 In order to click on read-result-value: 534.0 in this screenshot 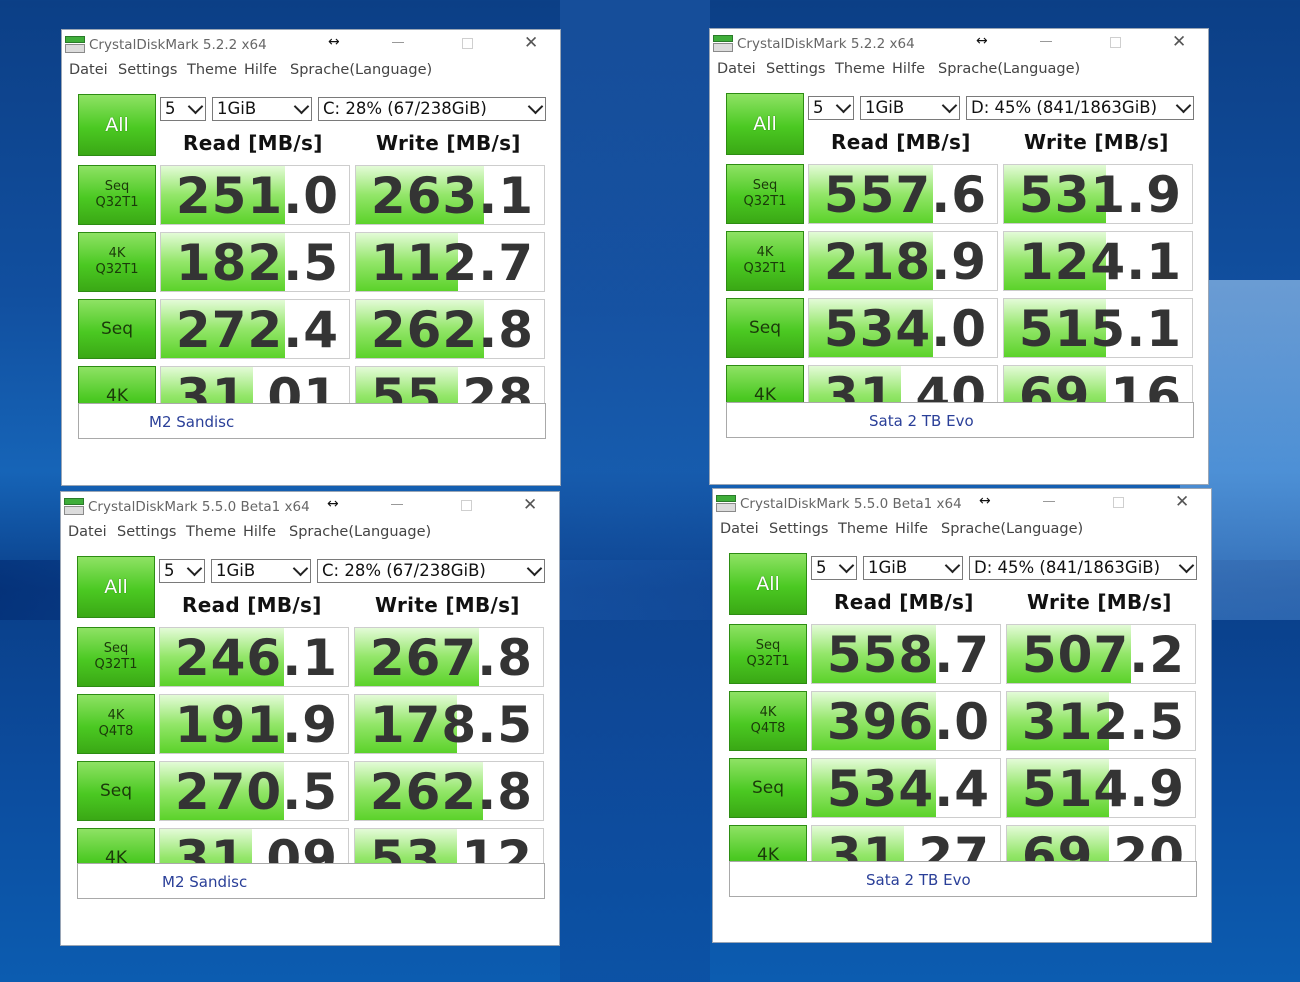, I will do `click(905, 329)`.